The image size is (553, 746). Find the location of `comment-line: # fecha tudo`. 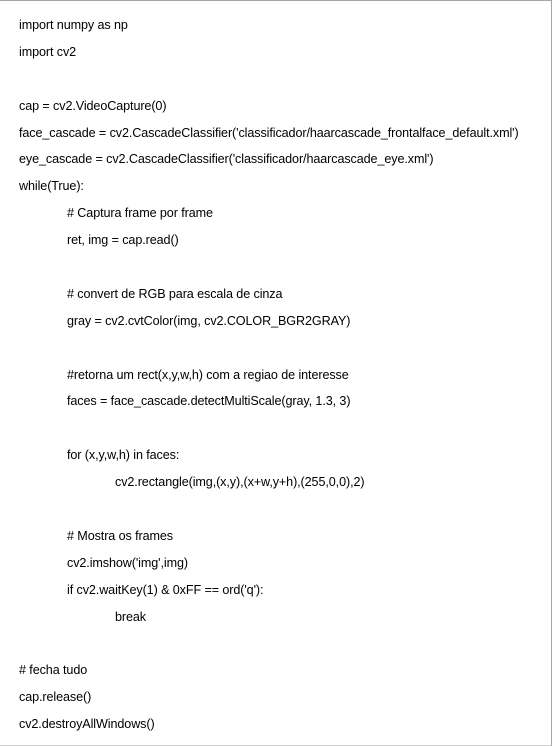

comment-line: # fecha tudo is located at coordinates (53, 670).